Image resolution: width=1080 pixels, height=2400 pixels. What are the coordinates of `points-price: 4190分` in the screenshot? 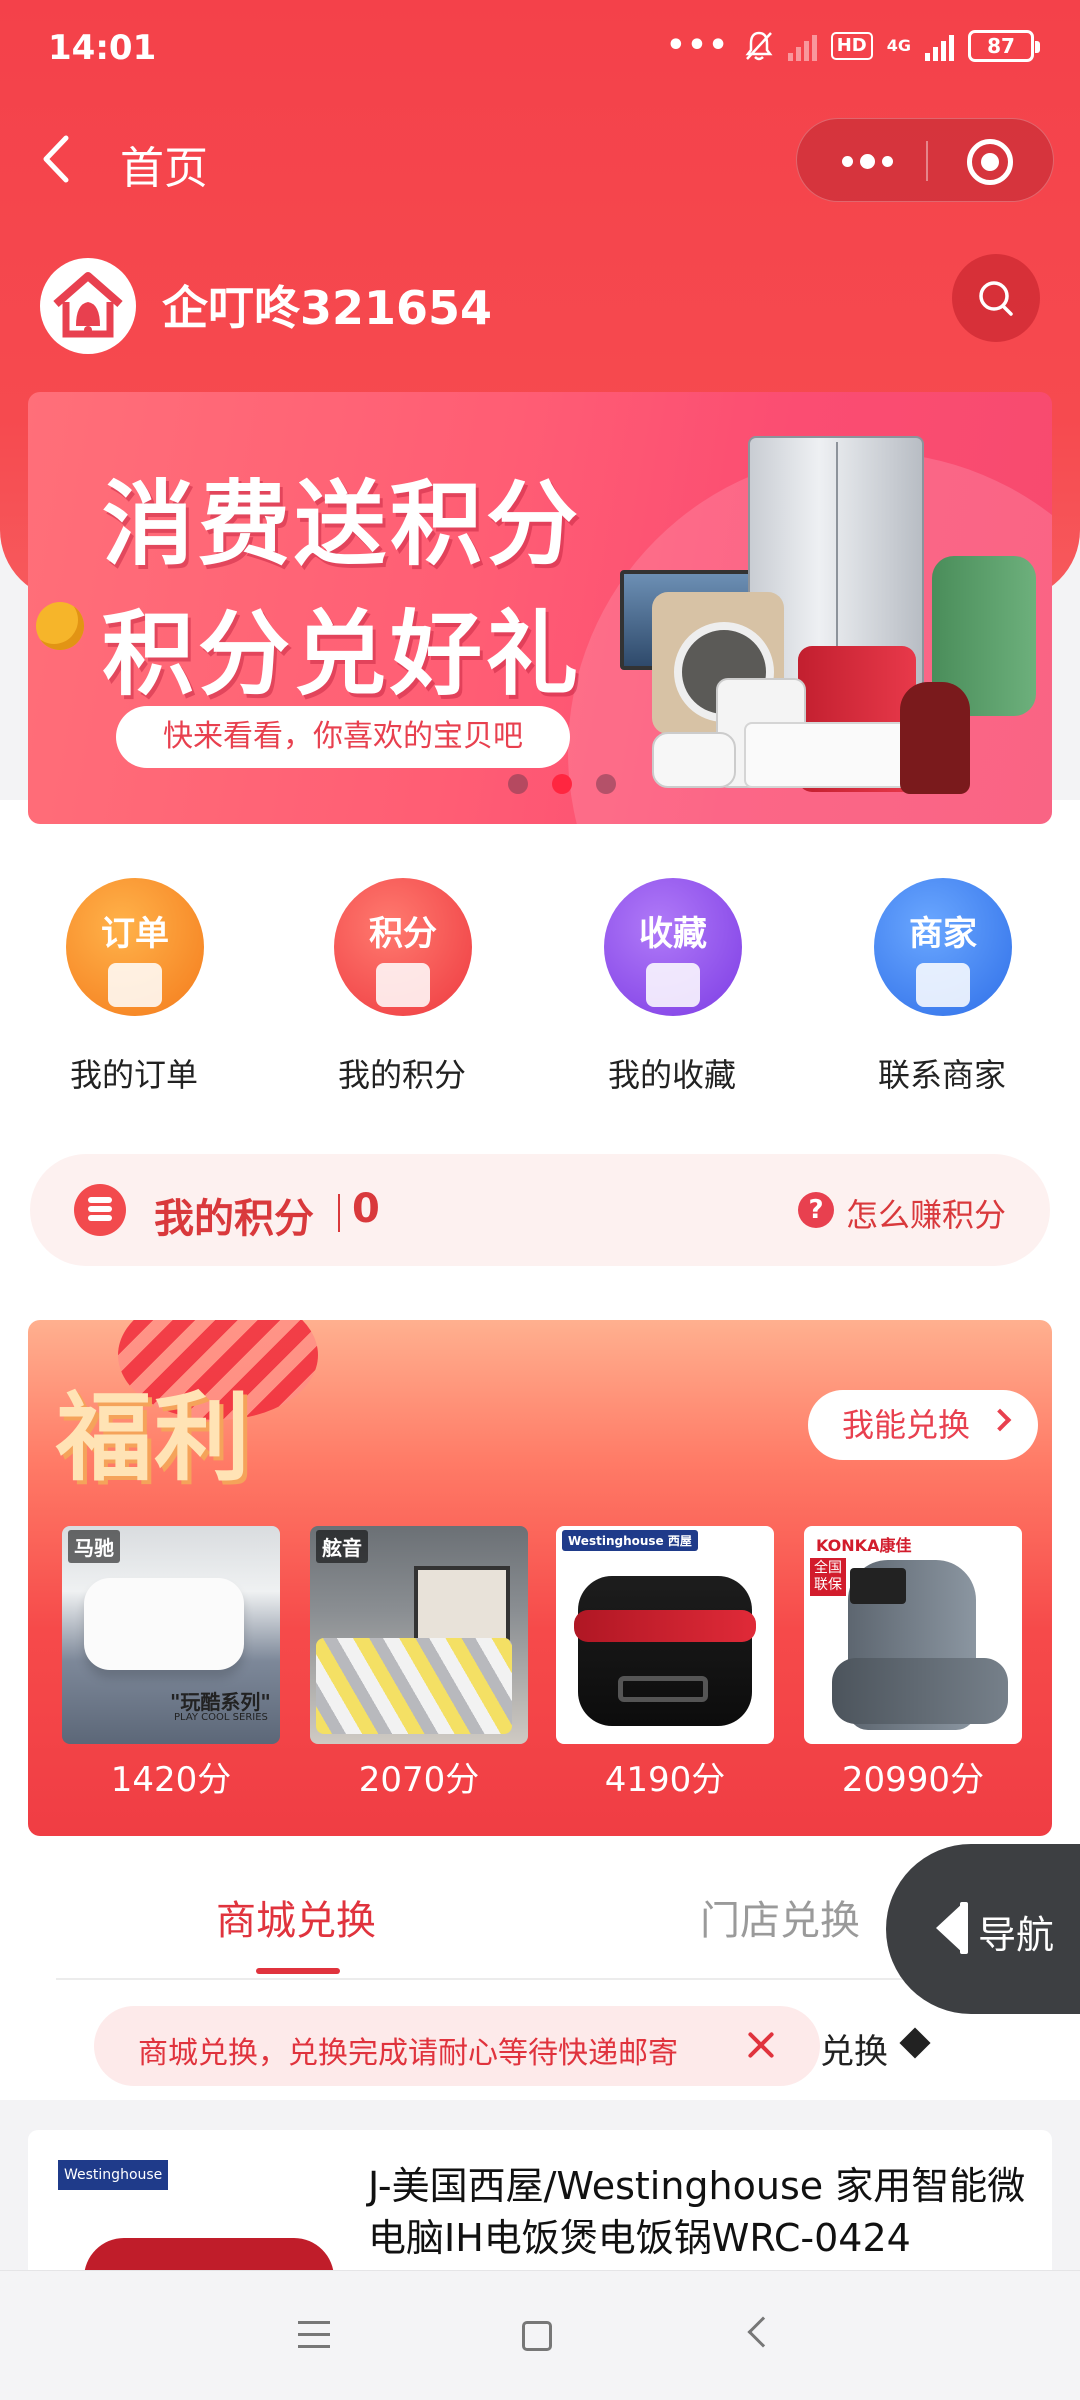 It's located at (665, 1780).